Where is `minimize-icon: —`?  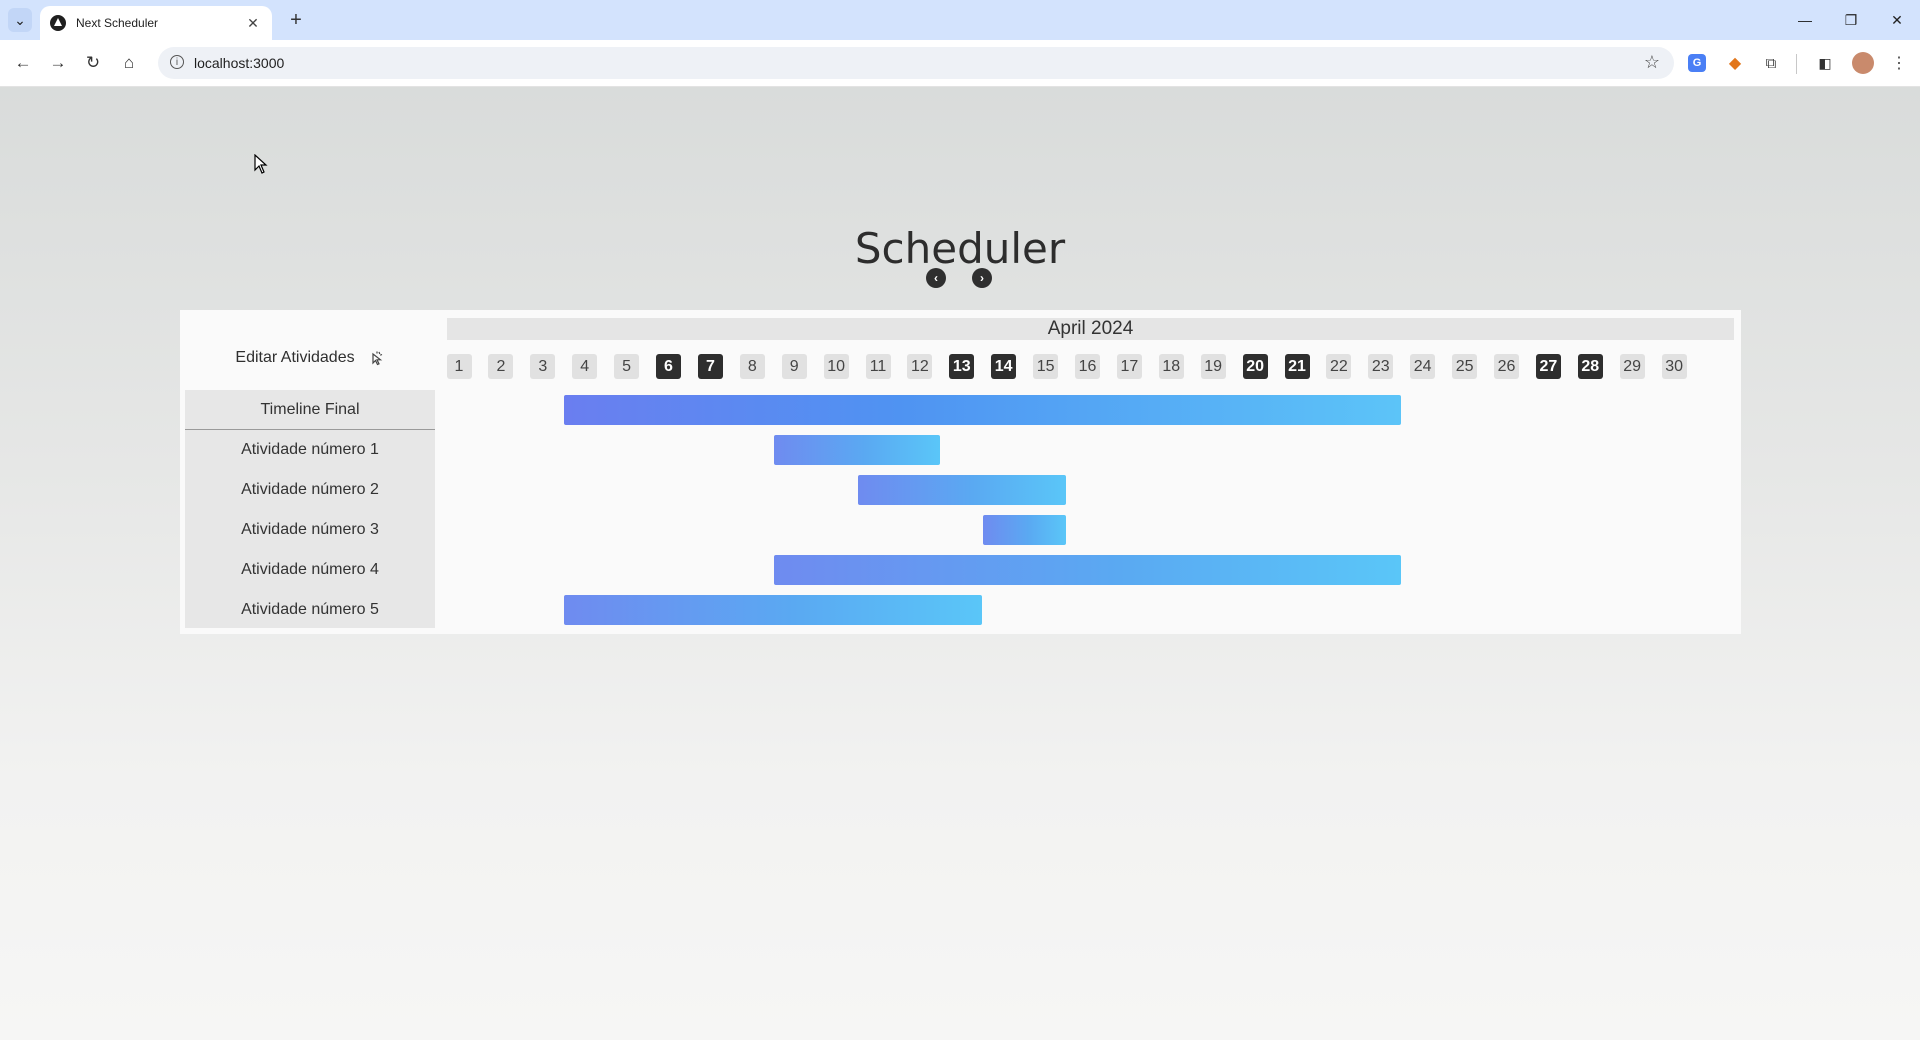 minimize-icon: — is located at coordinates (1805, 20).